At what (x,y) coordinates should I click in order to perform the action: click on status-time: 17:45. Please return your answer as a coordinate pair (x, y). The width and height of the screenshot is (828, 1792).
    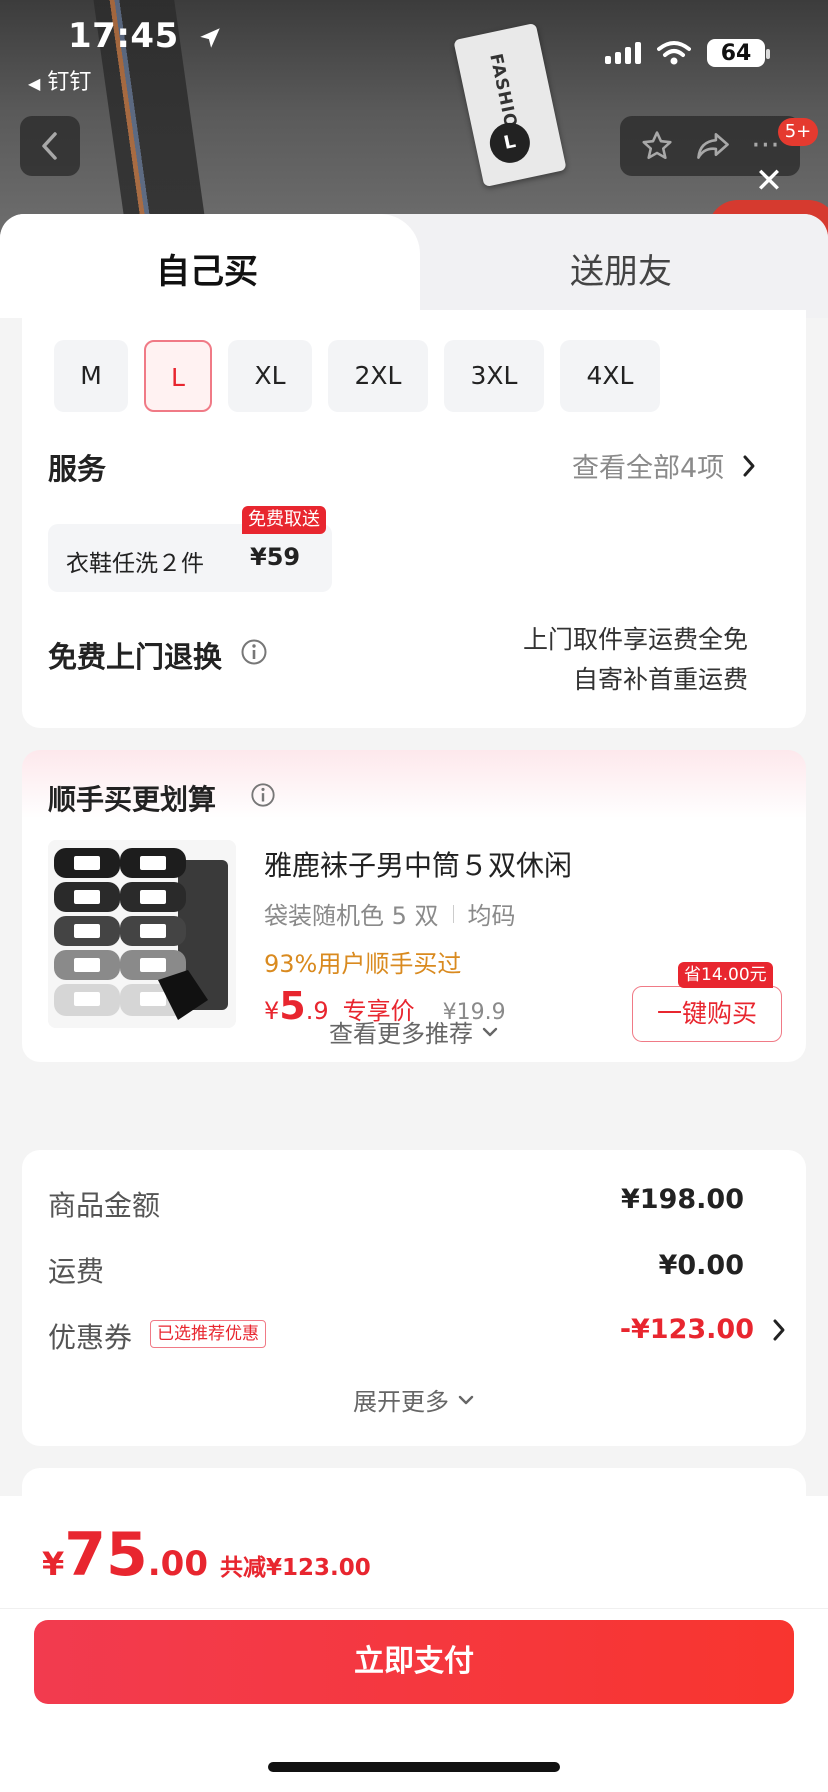
    Looking at the image, I should click on (145, 36).